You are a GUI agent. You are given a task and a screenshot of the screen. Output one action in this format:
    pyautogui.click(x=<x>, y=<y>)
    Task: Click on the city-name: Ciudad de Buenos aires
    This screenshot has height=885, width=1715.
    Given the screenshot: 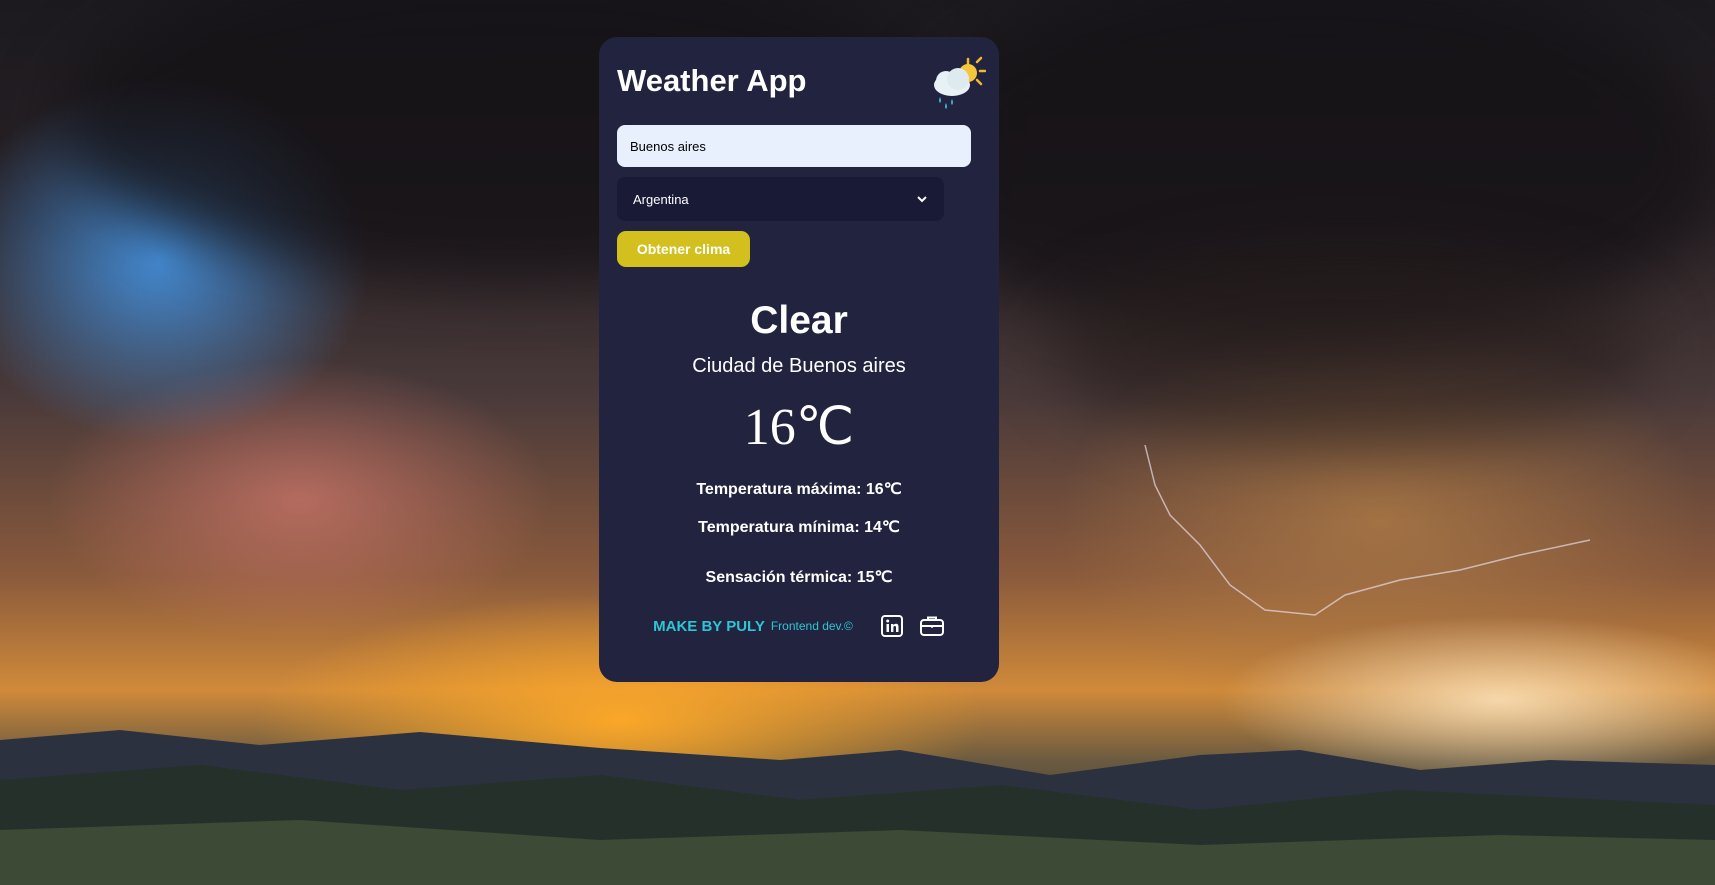 What is the action you would take?
    pyautogui.click(x=799, y=366)
    